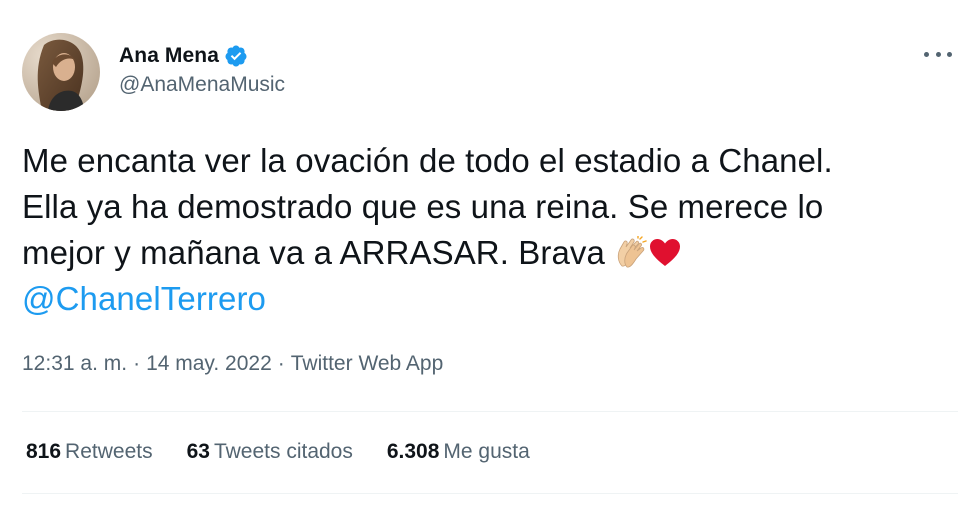  I want to click on likes-stat: 6.308 Me gusta, so click(458, 452).